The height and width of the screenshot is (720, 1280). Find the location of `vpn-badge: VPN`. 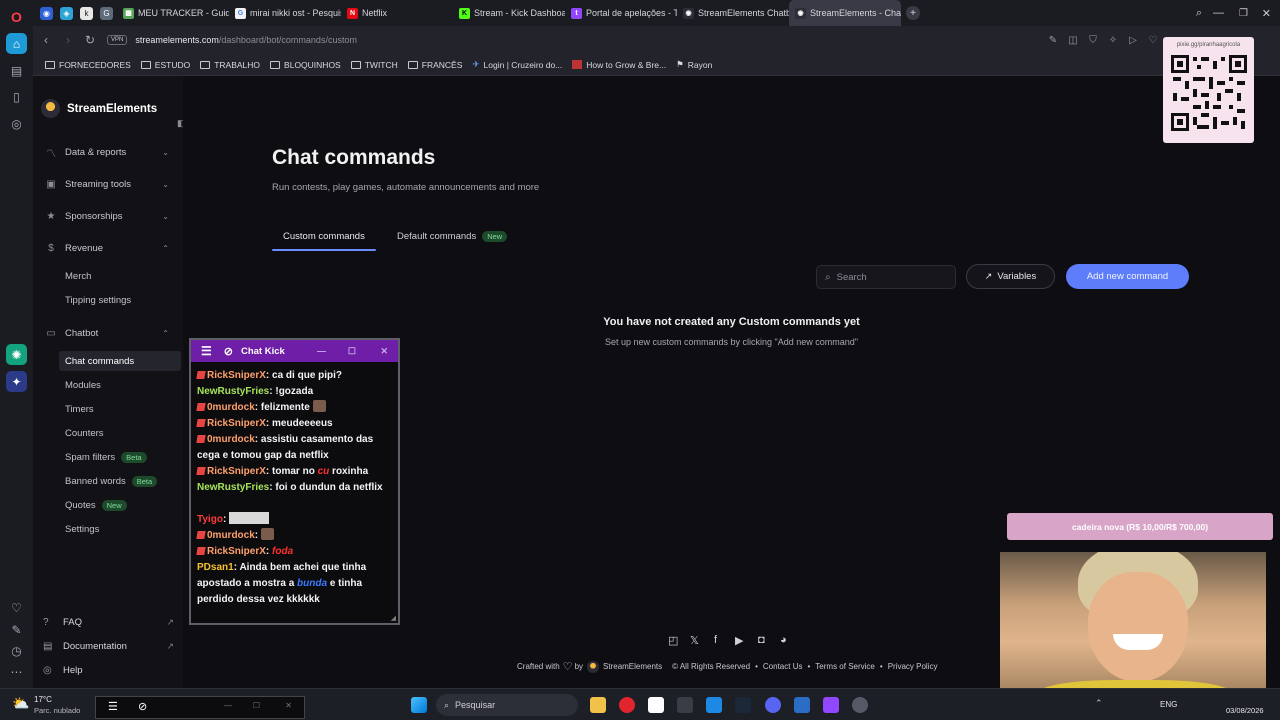

vpn-badge: VPN is located at coordinates (117, 40).